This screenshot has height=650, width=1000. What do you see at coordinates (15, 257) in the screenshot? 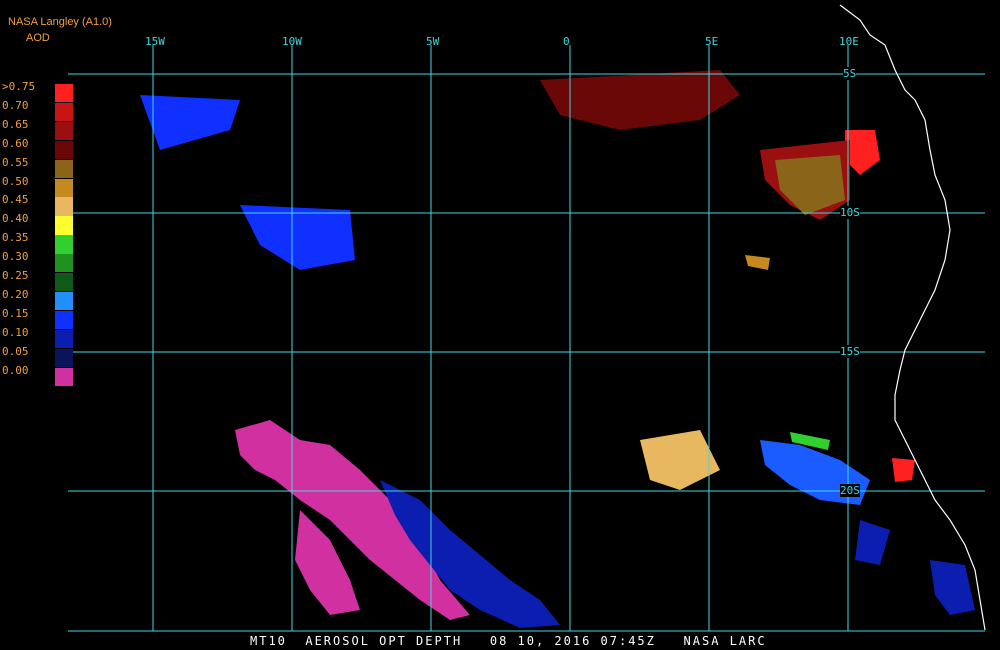
I see `legend-label: 0.30` at bounding box center [15, 257].